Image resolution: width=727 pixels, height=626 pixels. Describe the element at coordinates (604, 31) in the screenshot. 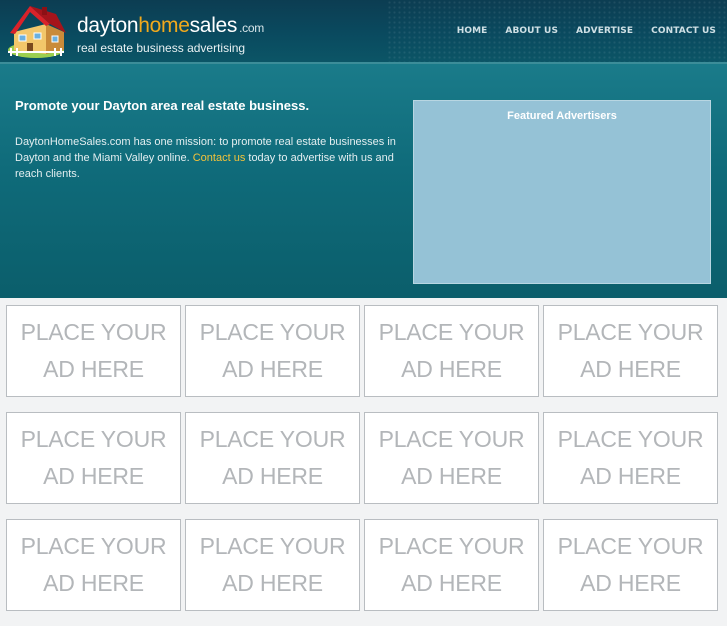

I see `nav-advertise: ADVERTISE` at that location.